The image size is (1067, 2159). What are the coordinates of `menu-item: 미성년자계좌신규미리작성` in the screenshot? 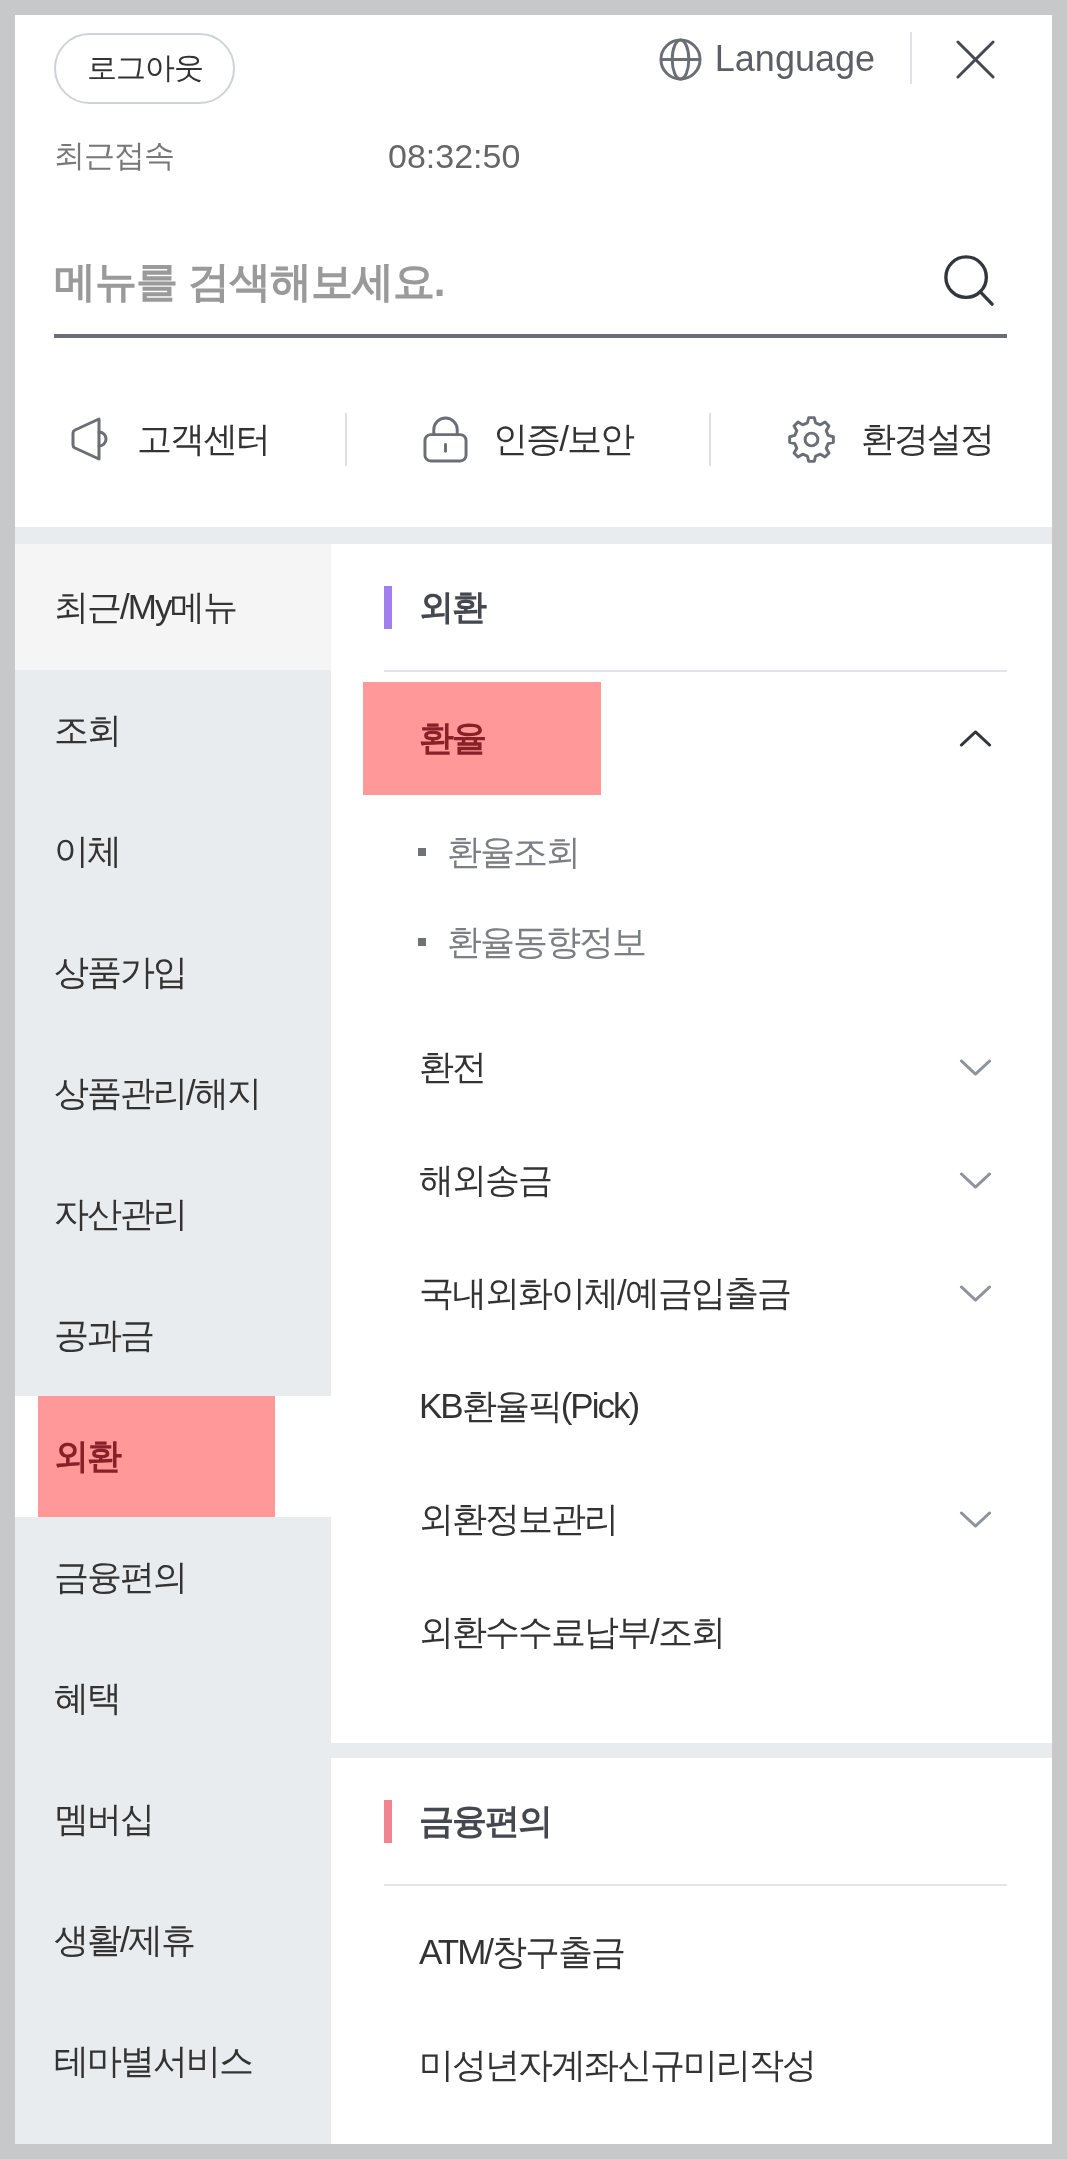 It's located at (691, 2065).